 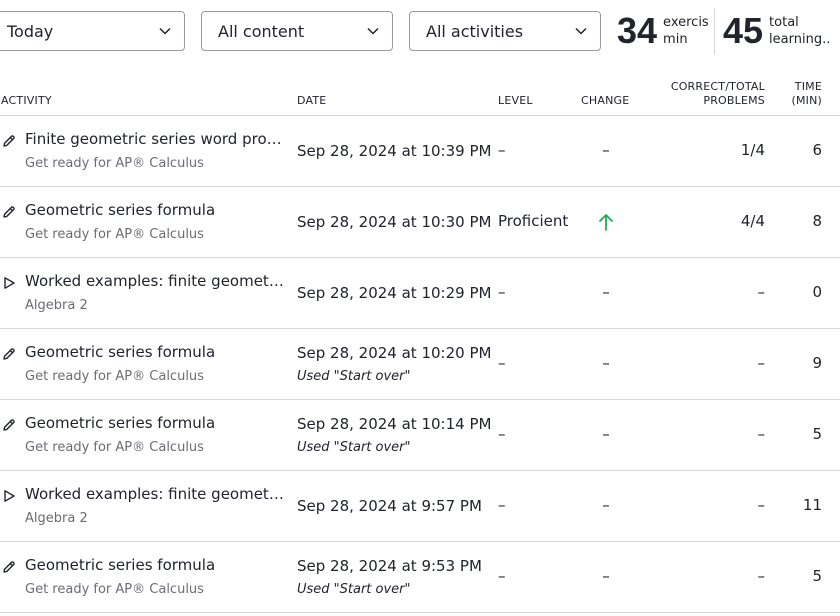 What do you see at coordinates (812, 505) in the screenshot?
I see `activity-time: 11` at bounding box center [812, 505].